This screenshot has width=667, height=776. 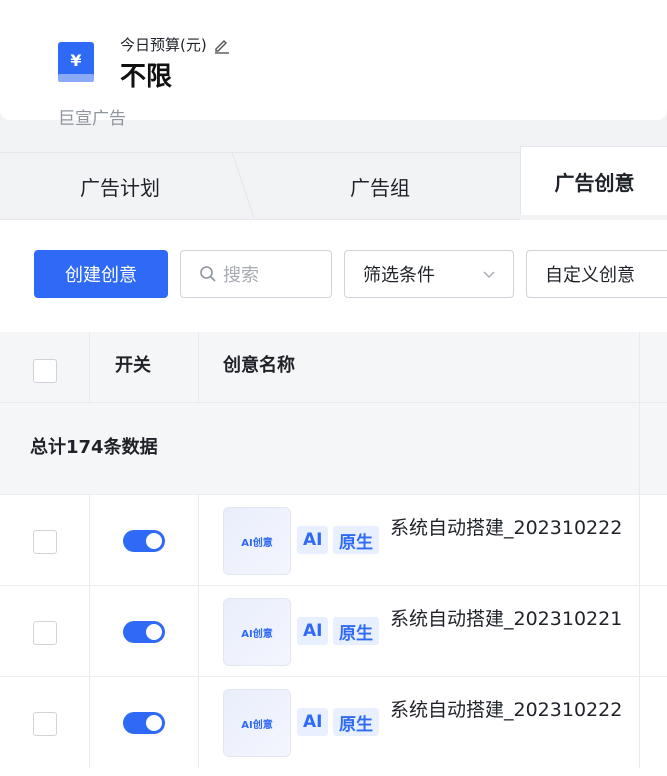 I want to click on budget-label: 今日预算(元), so click(x=175, y=44).